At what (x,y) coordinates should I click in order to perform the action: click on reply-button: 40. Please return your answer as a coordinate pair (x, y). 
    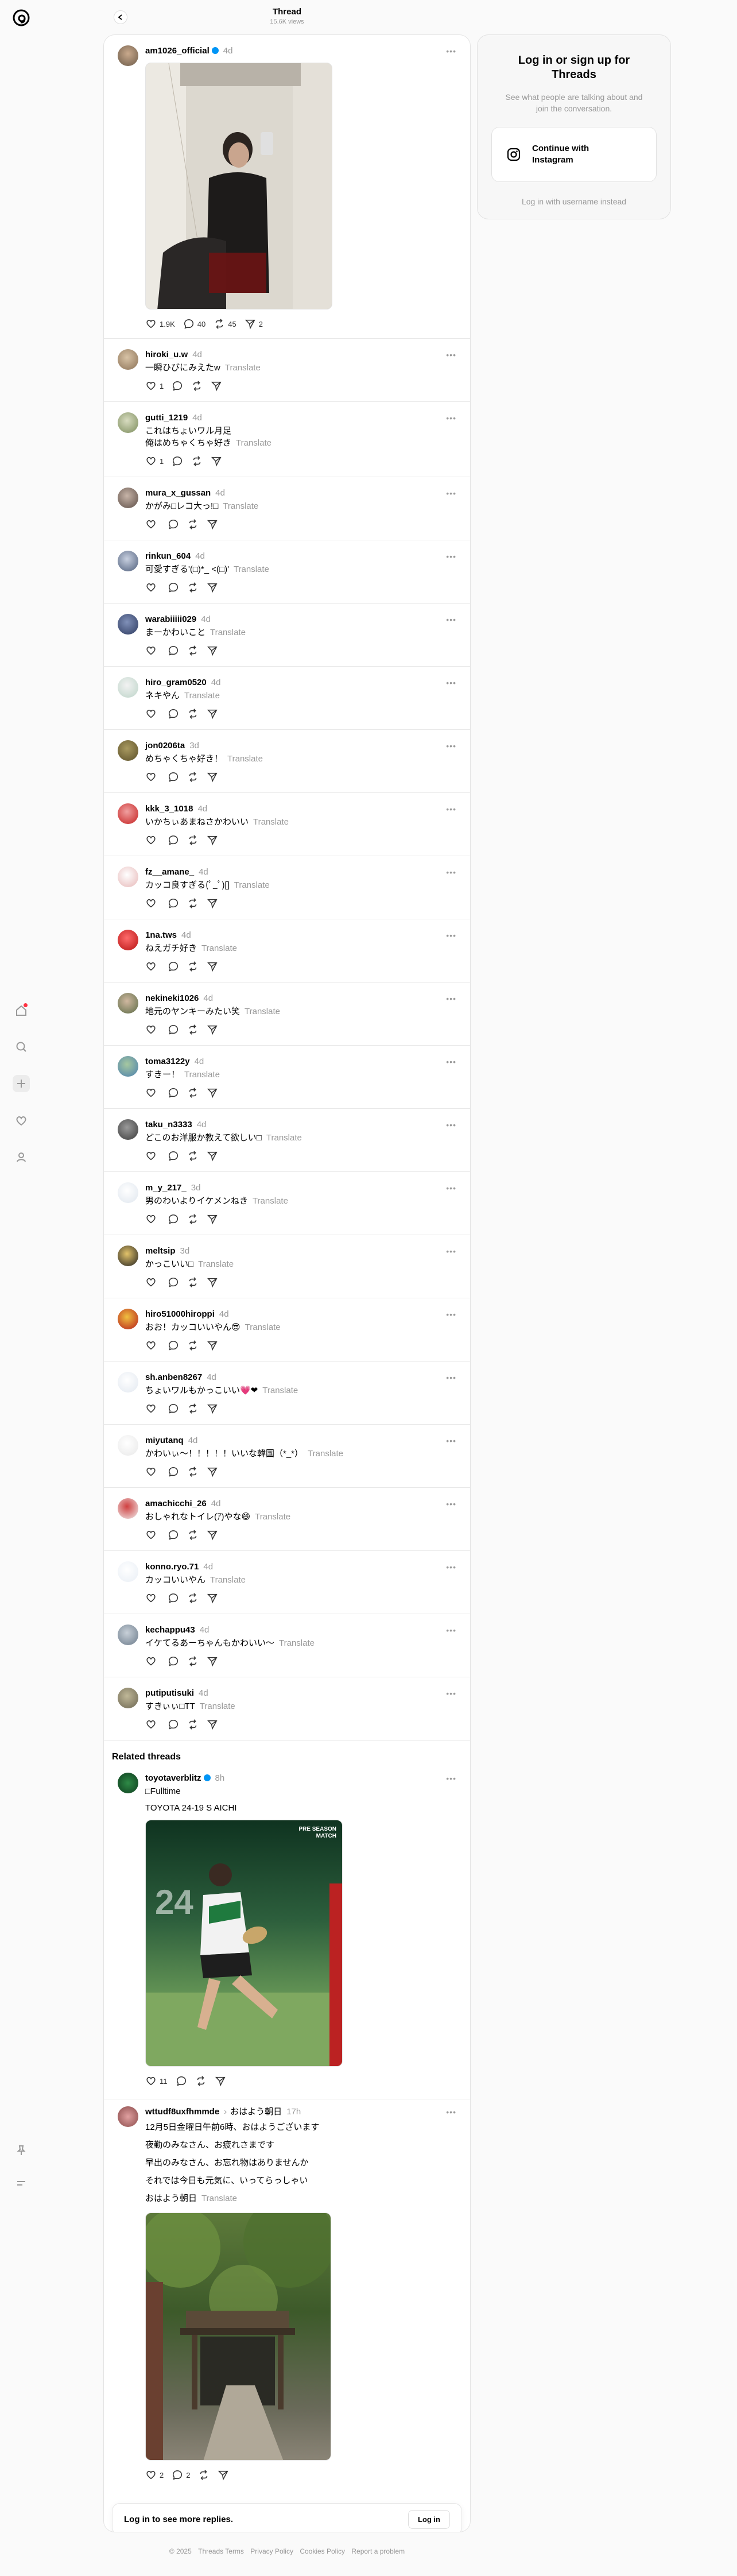
    Looking at the image, I should click on (194, 324).